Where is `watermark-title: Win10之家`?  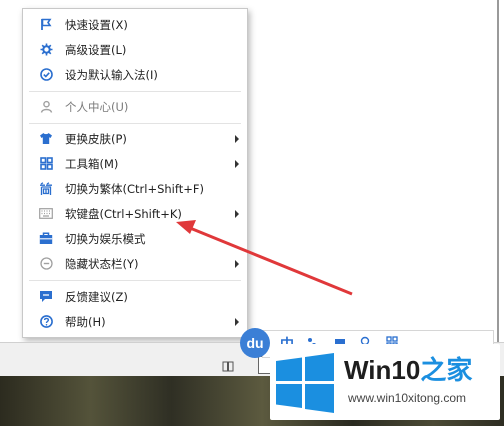
watermark-title: Win10之家 is located at coordinates (408, 368).